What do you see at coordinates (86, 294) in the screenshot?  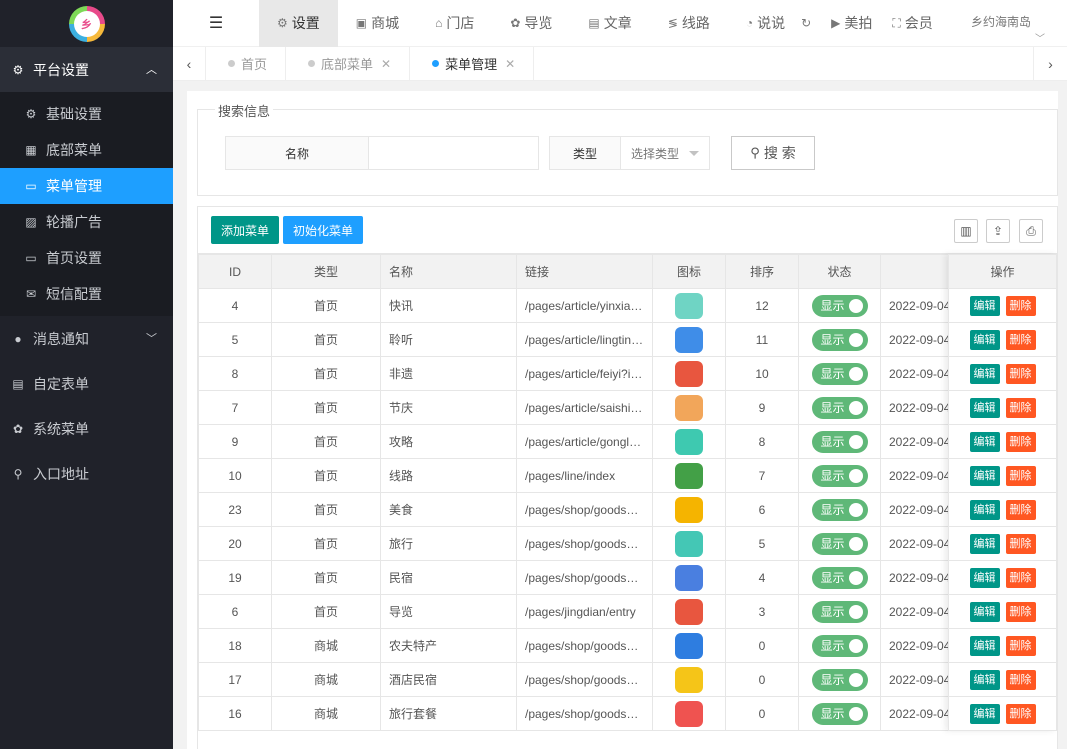 I see `sidebar-item-sms-config: ✉ 短信配置` at bounding box center [86, 294].